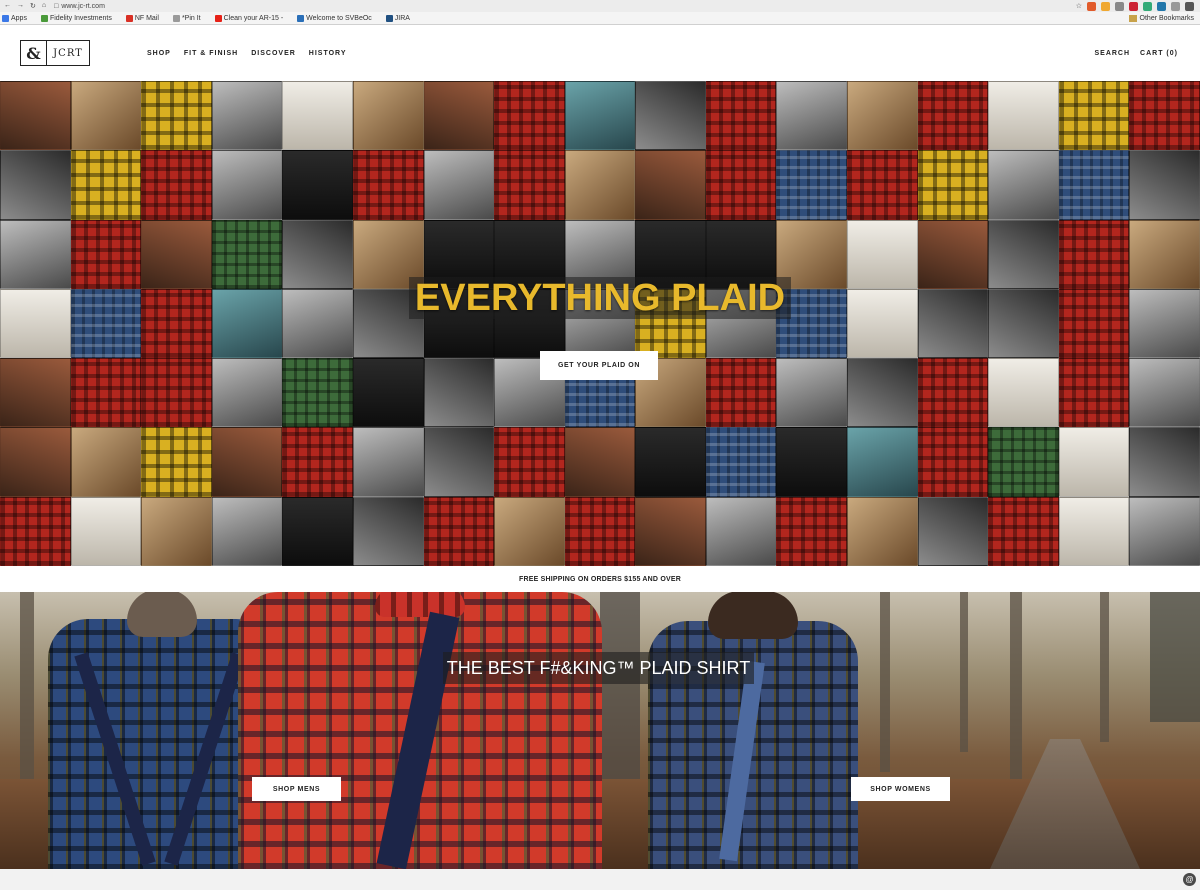 Image resolution: width=1200 pixels, height=890 pixels. I want to click on apps-icon, so click(5, 18).